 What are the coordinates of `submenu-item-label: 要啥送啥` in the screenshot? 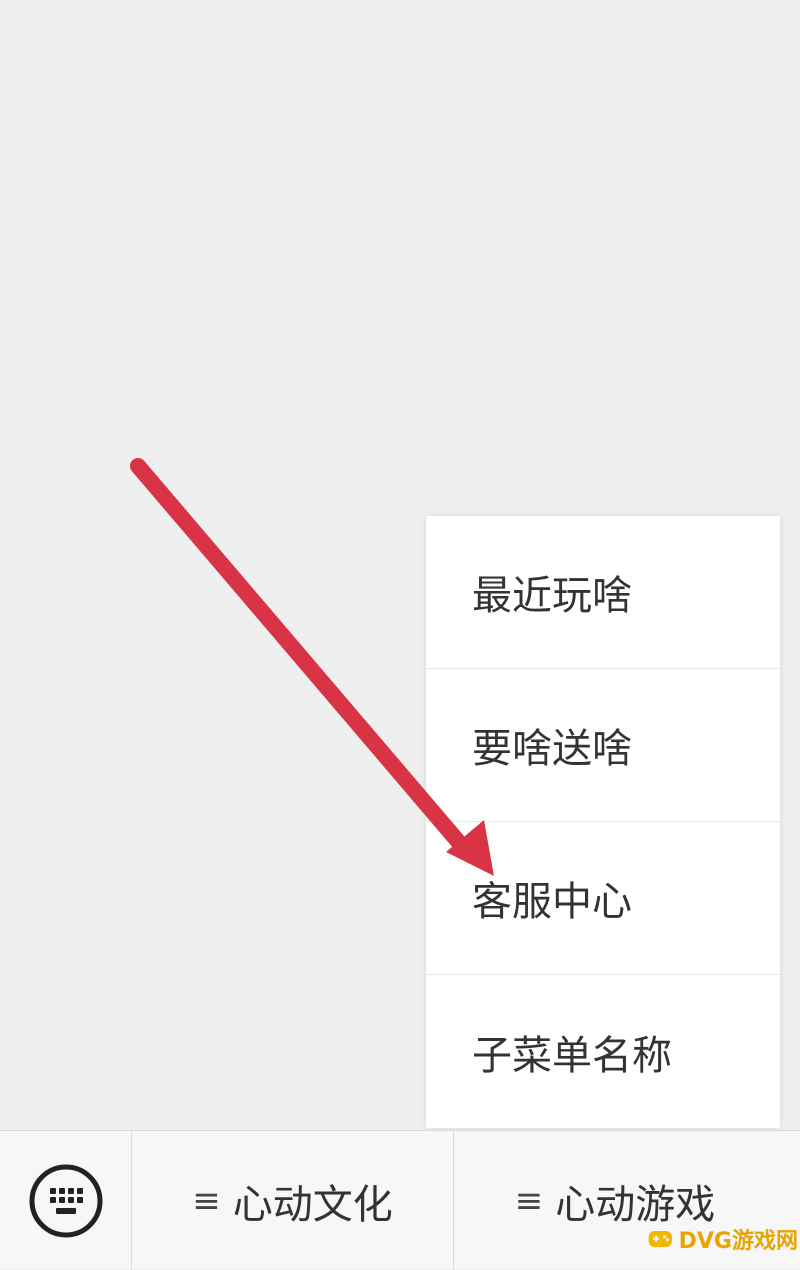 It's located at (552, 749).